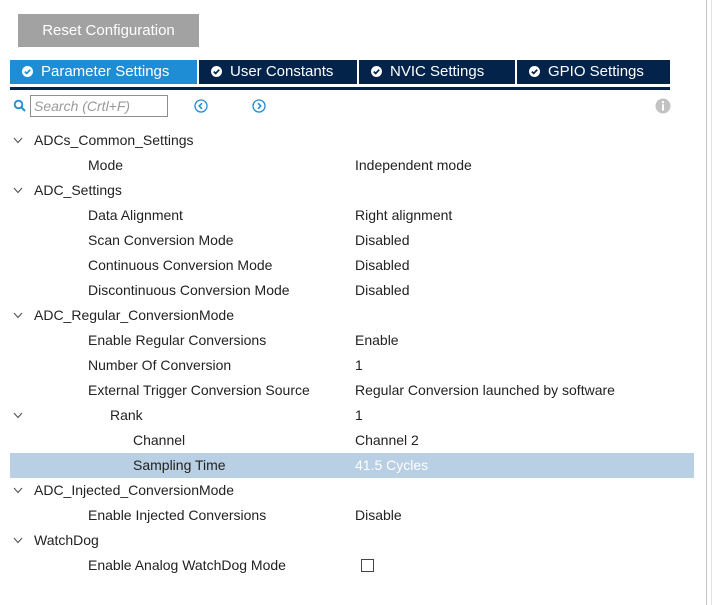  I want to click on group-label: ADC_Regular_ConversionMode, so click(134, 315).